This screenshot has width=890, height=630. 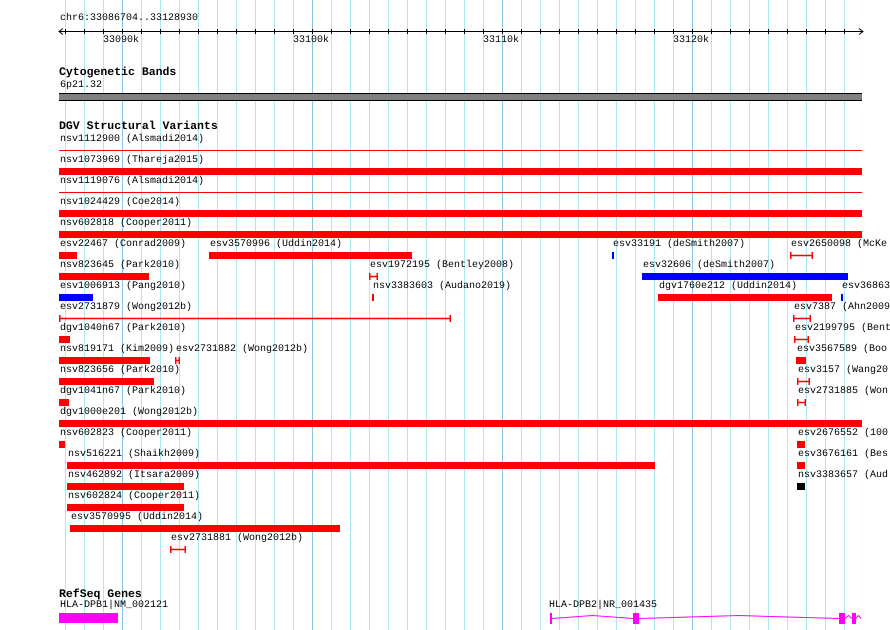 I want to click on variant-label: esv2199795 (Bent, so click(x=842, y=329).